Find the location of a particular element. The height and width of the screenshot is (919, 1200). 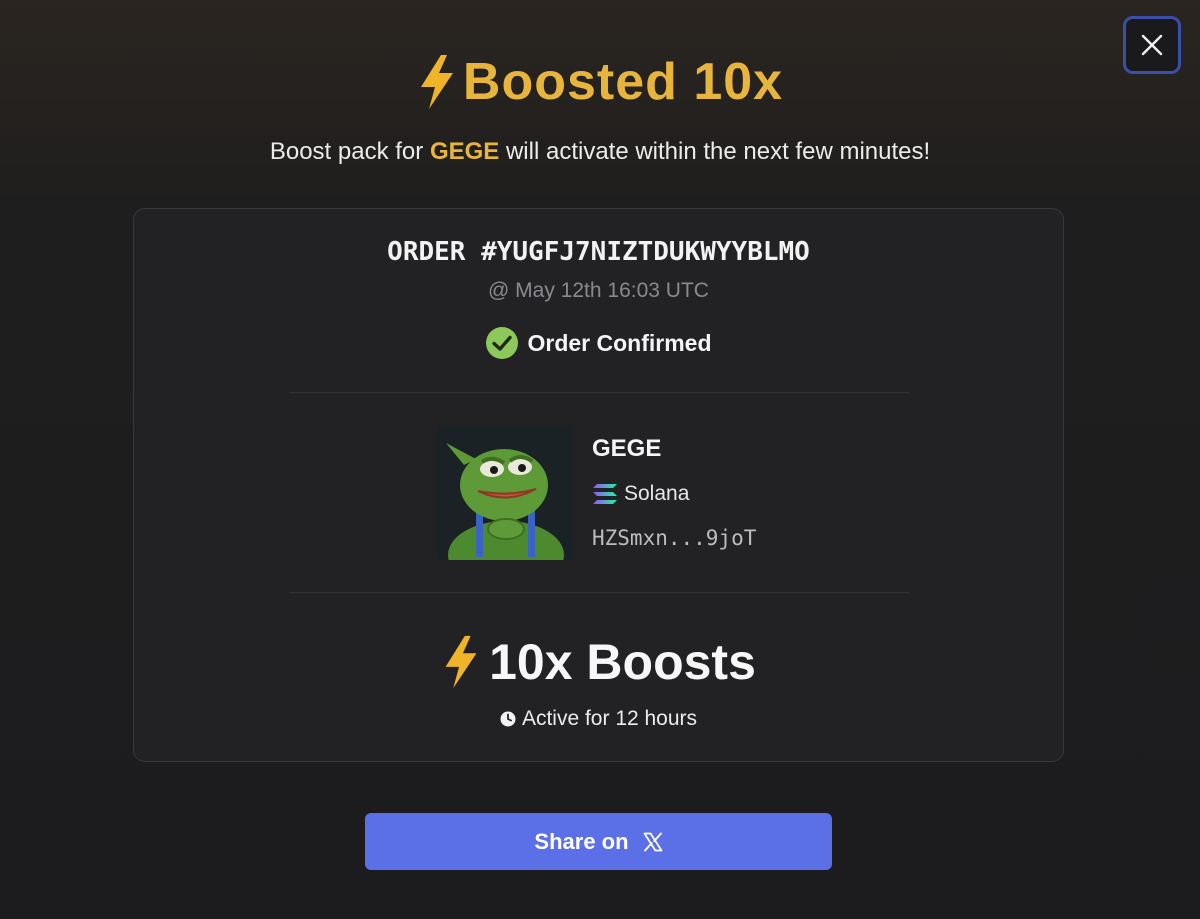

share-on-x-button: Share on is located at coordinates (598, 841).